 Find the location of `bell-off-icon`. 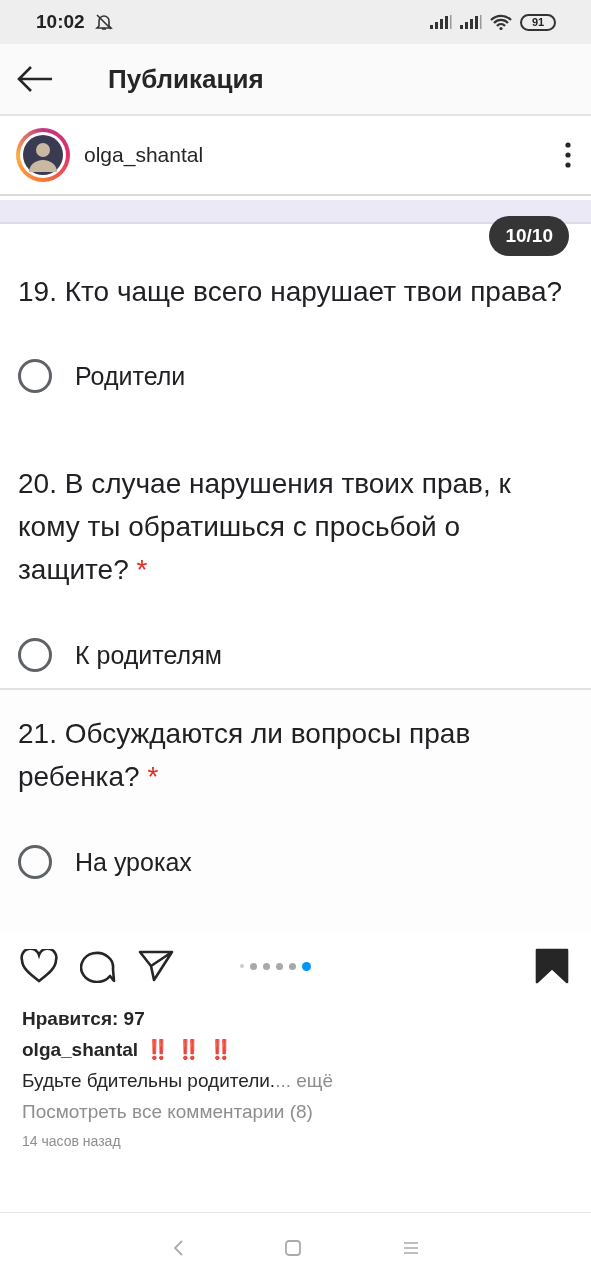

bell-off-icon is located at coordinates (103, 22).